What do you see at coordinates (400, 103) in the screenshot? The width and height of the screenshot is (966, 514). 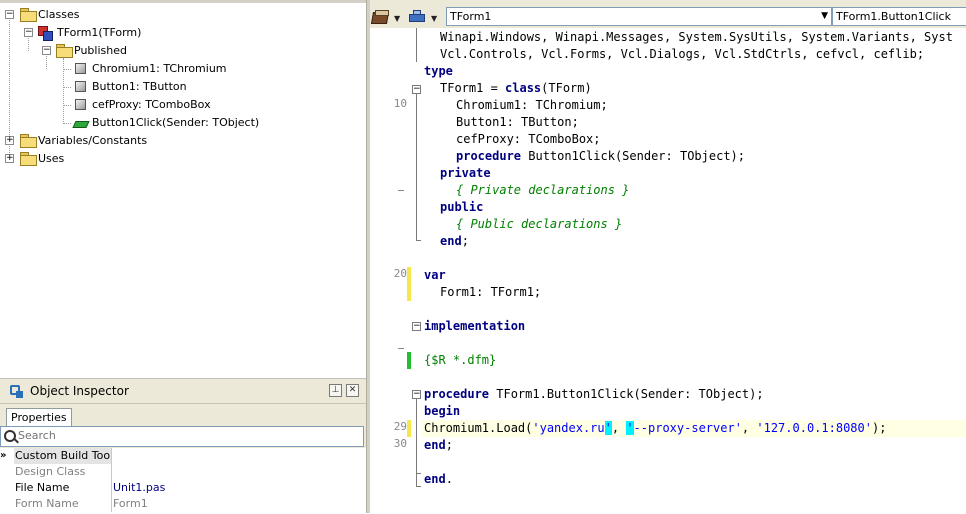 I see `line-number: 10` at bounding box center [400, 103].